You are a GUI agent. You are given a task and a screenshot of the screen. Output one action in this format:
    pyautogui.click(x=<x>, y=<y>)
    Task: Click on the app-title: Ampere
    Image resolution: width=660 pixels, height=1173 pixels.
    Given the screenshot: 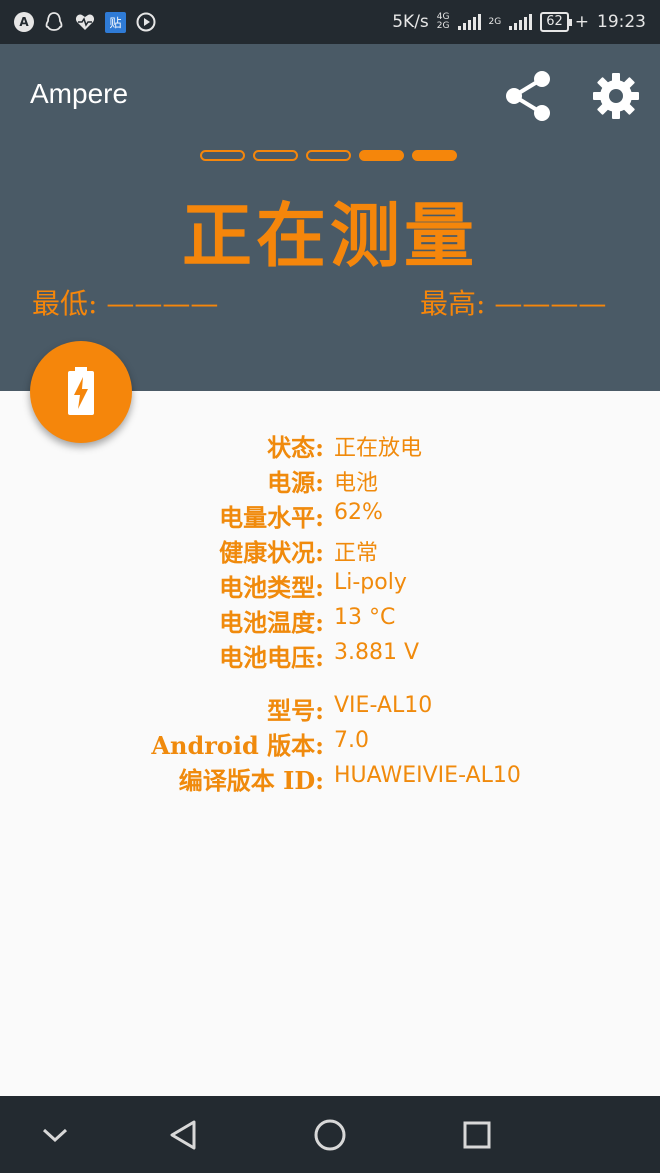 What is the action you would take?
    pyautogui.click(x=79, y=93)
    